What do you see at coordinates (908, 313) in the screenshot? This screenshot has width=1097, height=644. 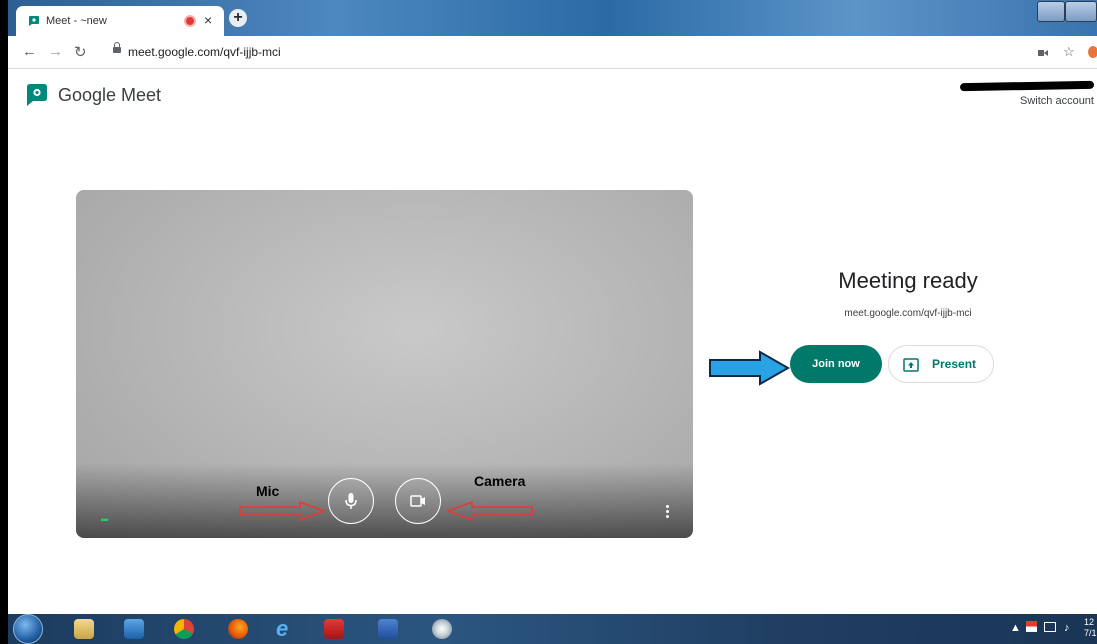 I see `meeting-url: meet.google.com/qvf-ijjb-mci` at bounding box center [908, 313].